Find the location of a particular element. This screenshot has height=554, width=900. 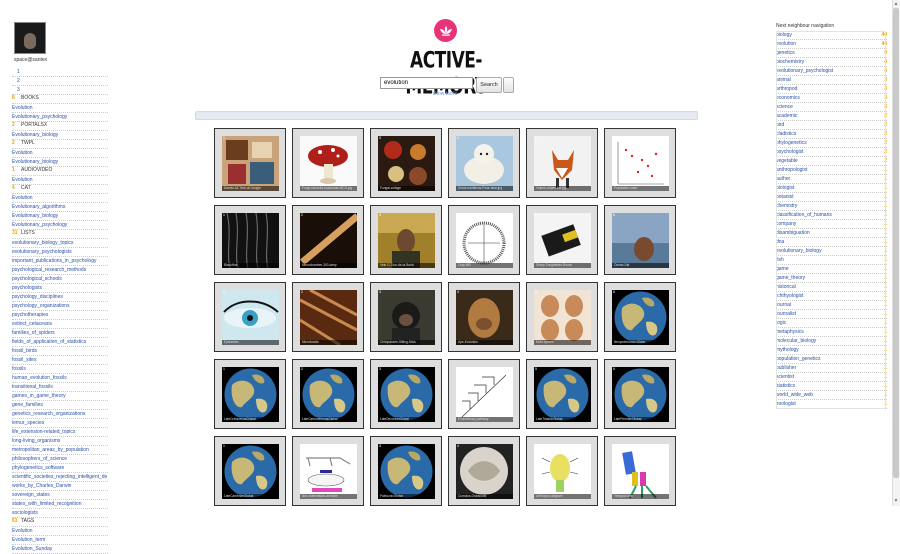

section-item-link: psychology_organizations is located at coordinates (60, 306).